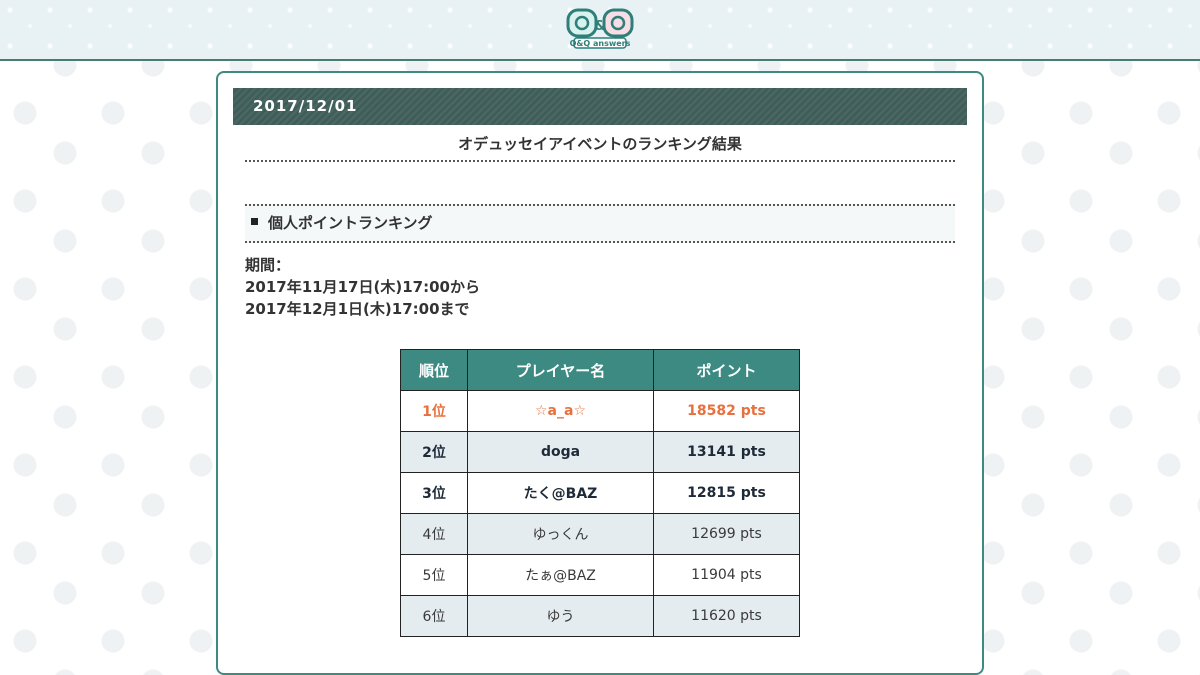  I want to click on period-end: 2017年12月1日(木)17:00まで, so click(357, 309).